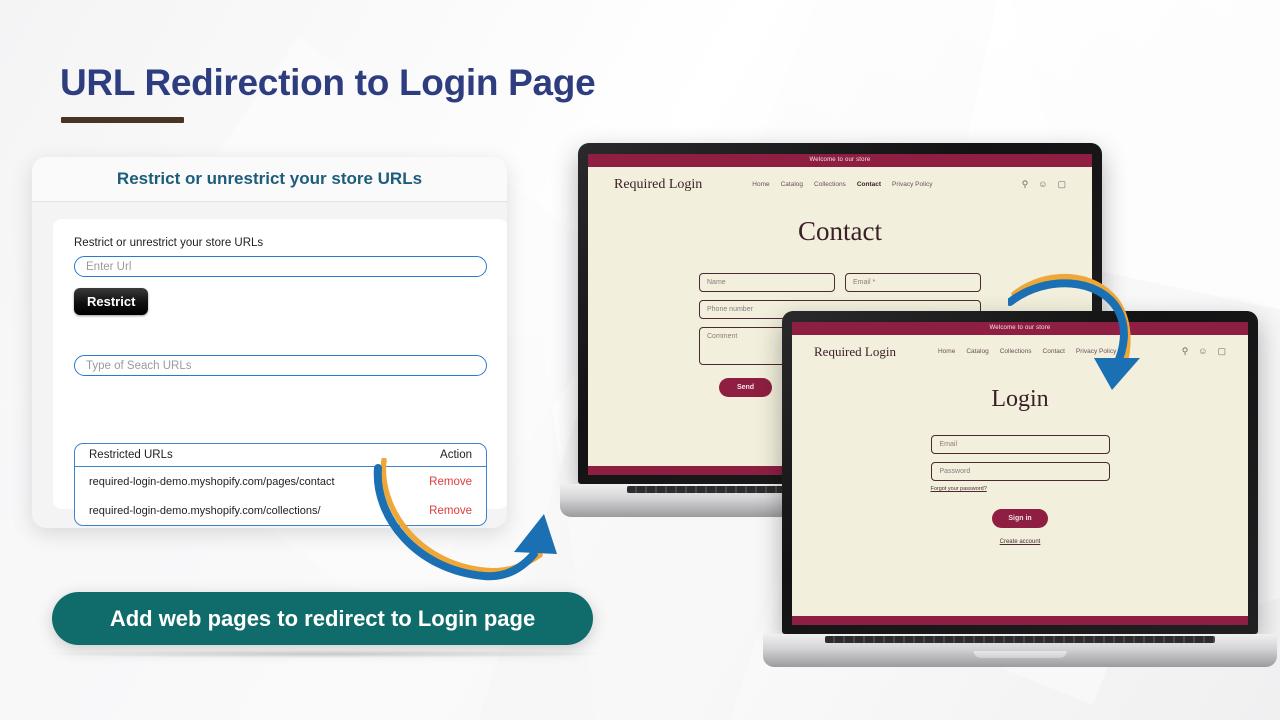  I want to click on contact-name-input: Name, so click(767, 282).